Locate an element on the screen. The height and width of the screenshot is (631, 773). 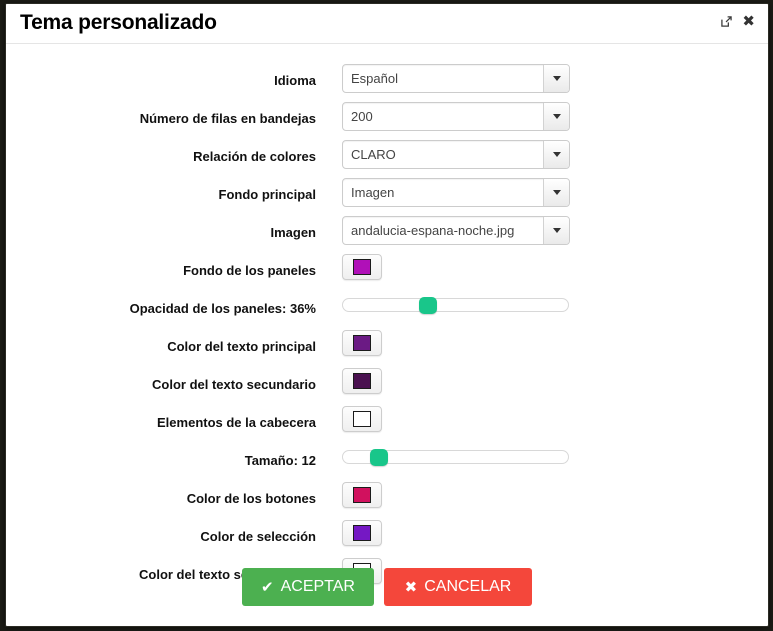
select-5: andalucia-espana-noche.jpg is located at coordinates (456, 230).